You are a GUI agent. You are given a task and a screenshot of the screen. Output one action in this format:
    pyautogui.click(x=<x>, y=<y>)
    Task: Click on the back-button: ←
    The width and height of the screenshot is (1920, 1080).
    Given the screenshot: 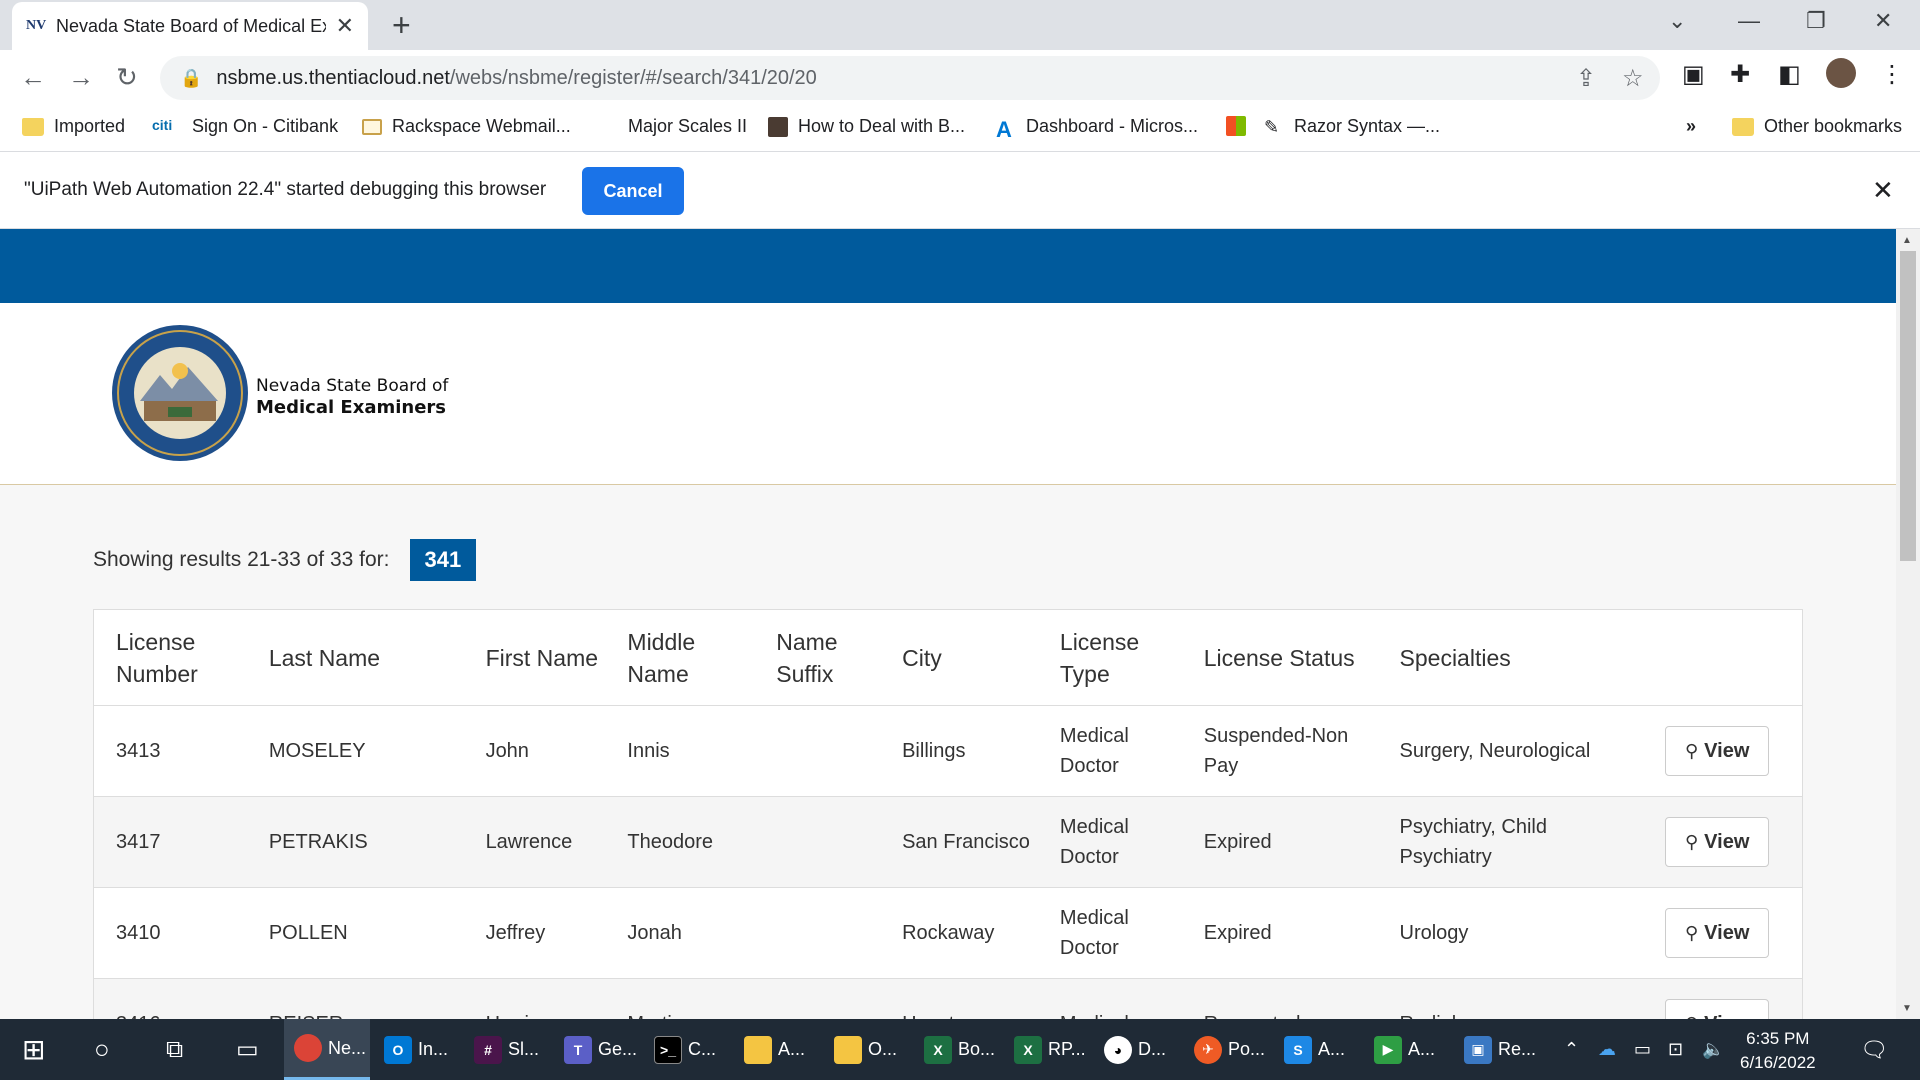 What is the action you would take?
    pyautogui.click(x=33, y=77)
    